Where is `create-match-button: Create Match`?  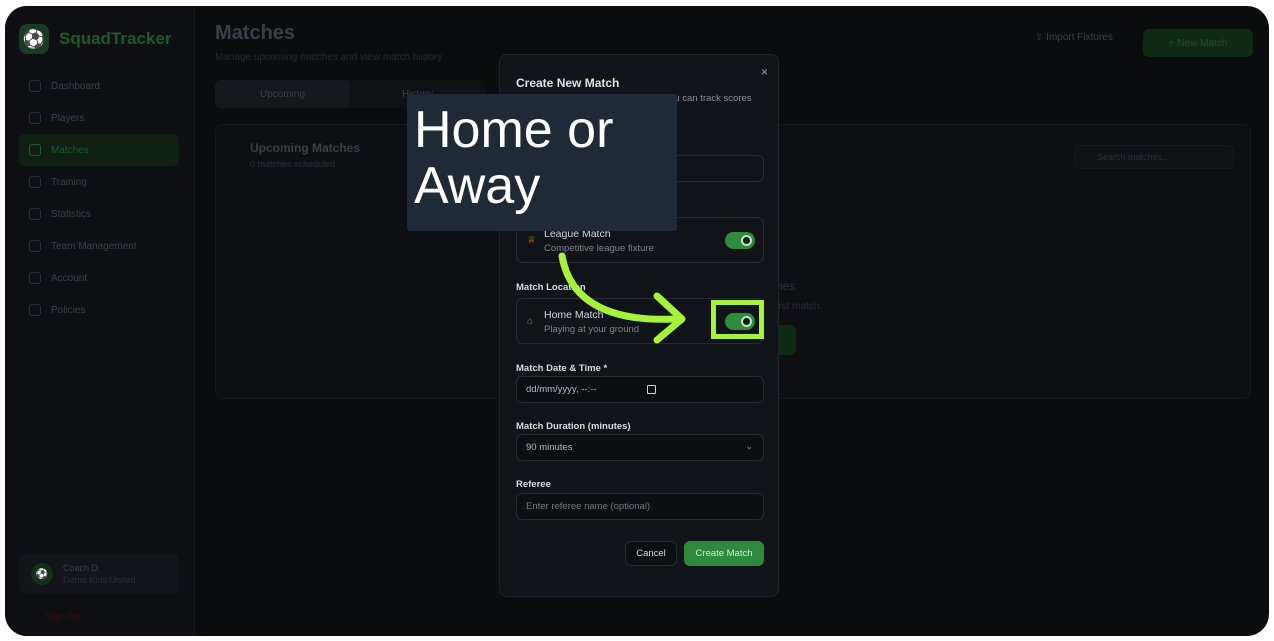 create-match-button: Create Match is located at coordinates (724, 553).